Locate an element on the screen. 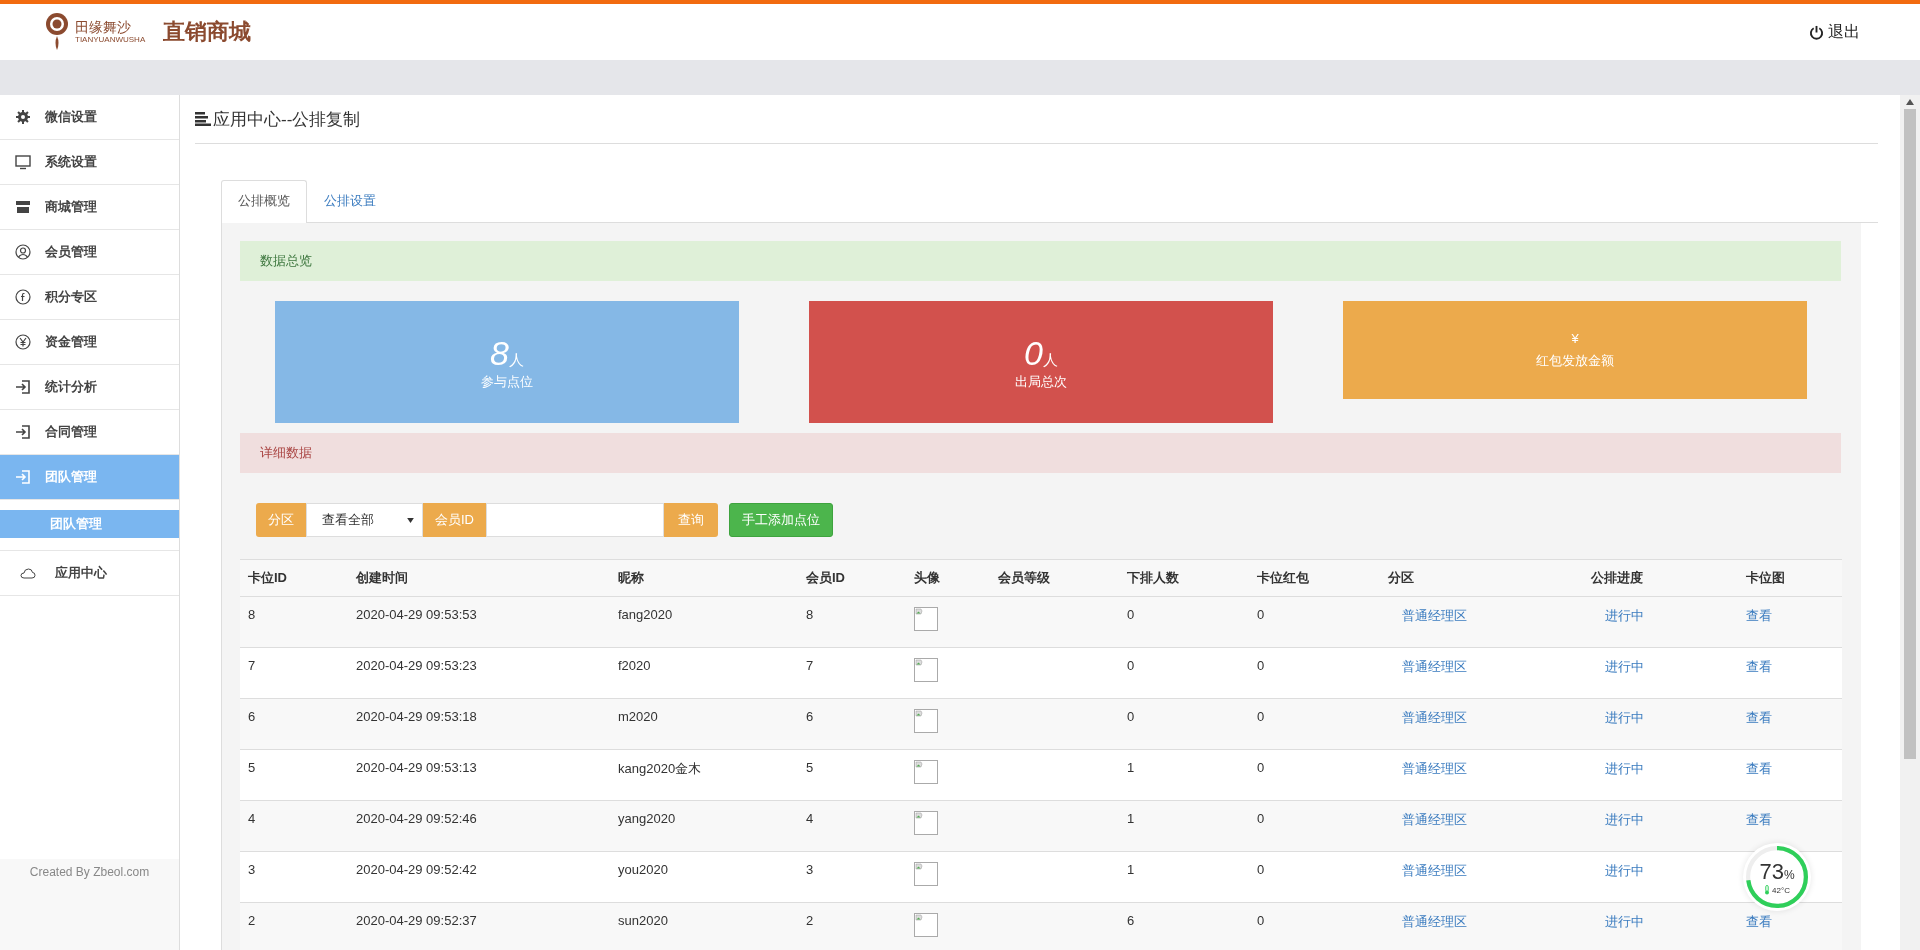 The width and height of the screenshot is (1920, 950). column-header: 卡位ID is located at coordinates (294, 578).